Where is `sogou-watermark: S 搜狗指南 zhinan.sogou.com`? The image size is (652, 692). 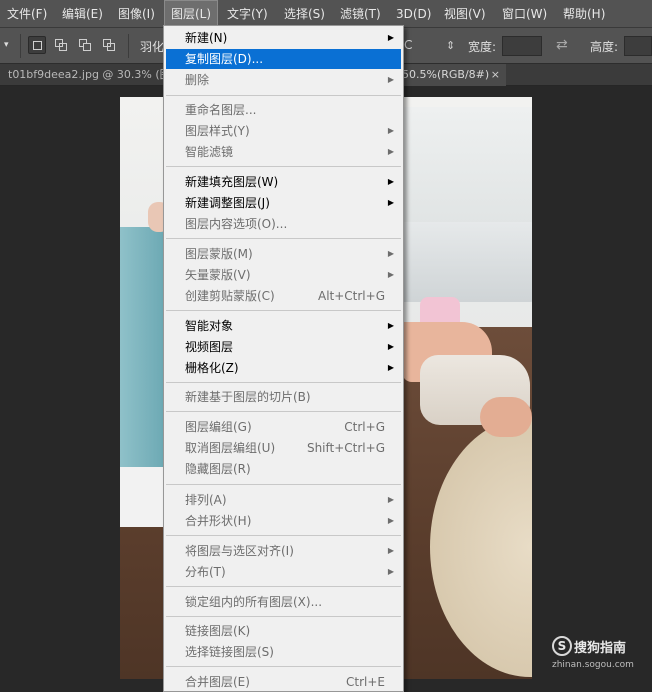
sogou-watermark: S 搜狗指南 zhinan.sogou.com is located at coordinates (600, 656).